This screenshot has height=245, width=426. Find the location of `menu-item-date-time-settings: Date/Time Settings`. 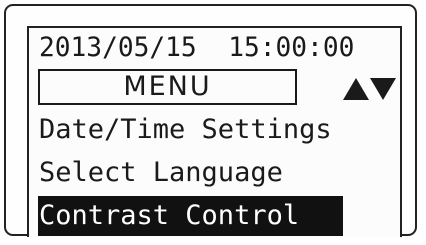

menu-item-date-time-settings: Date/Time Settings is located at coordinates (185, 130).